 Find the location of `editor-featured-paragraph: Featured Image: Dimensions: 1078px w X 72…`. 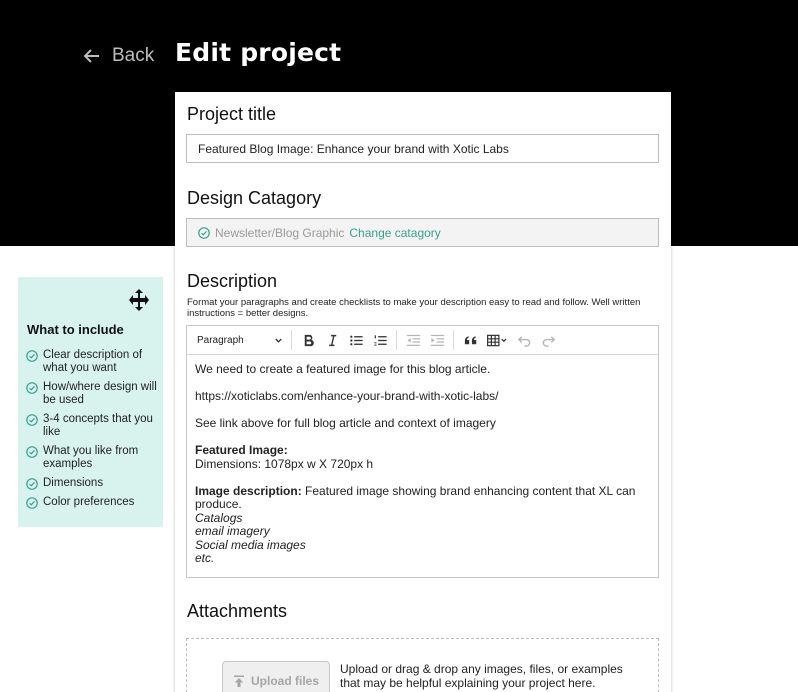

editor-featured-paragraph: Featured Image: Dimensions: 1078px w X 72… is located at coordinates (422, 457).